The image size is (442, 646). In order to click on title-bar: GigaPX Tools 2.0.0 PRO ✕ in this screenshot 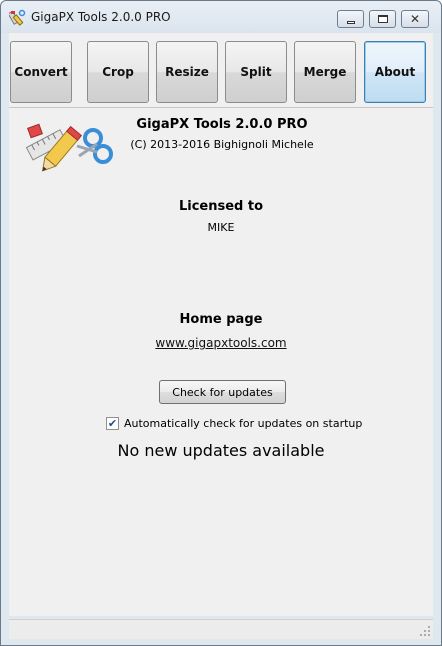, I will do `click(221, 17)`.